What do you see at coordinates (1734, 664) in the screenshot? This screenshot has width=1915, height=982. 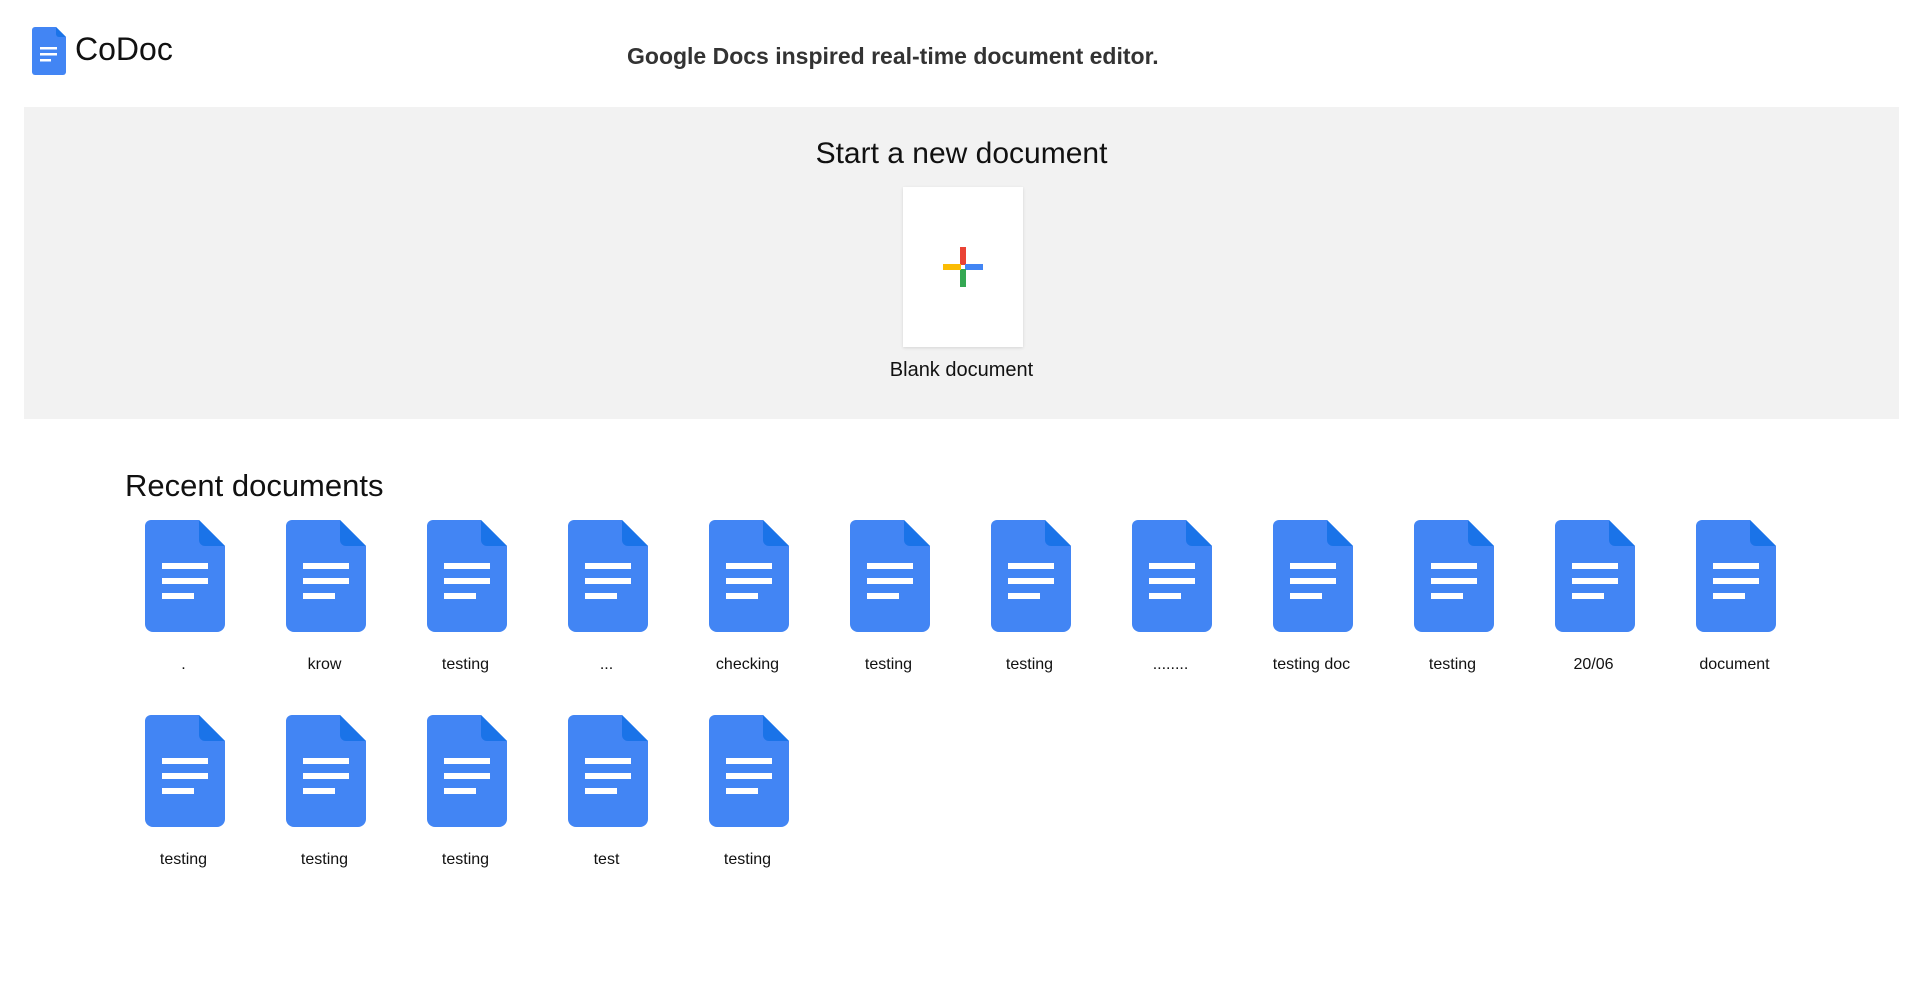 I see `document-title: document` at bounding box center [1734, 664].